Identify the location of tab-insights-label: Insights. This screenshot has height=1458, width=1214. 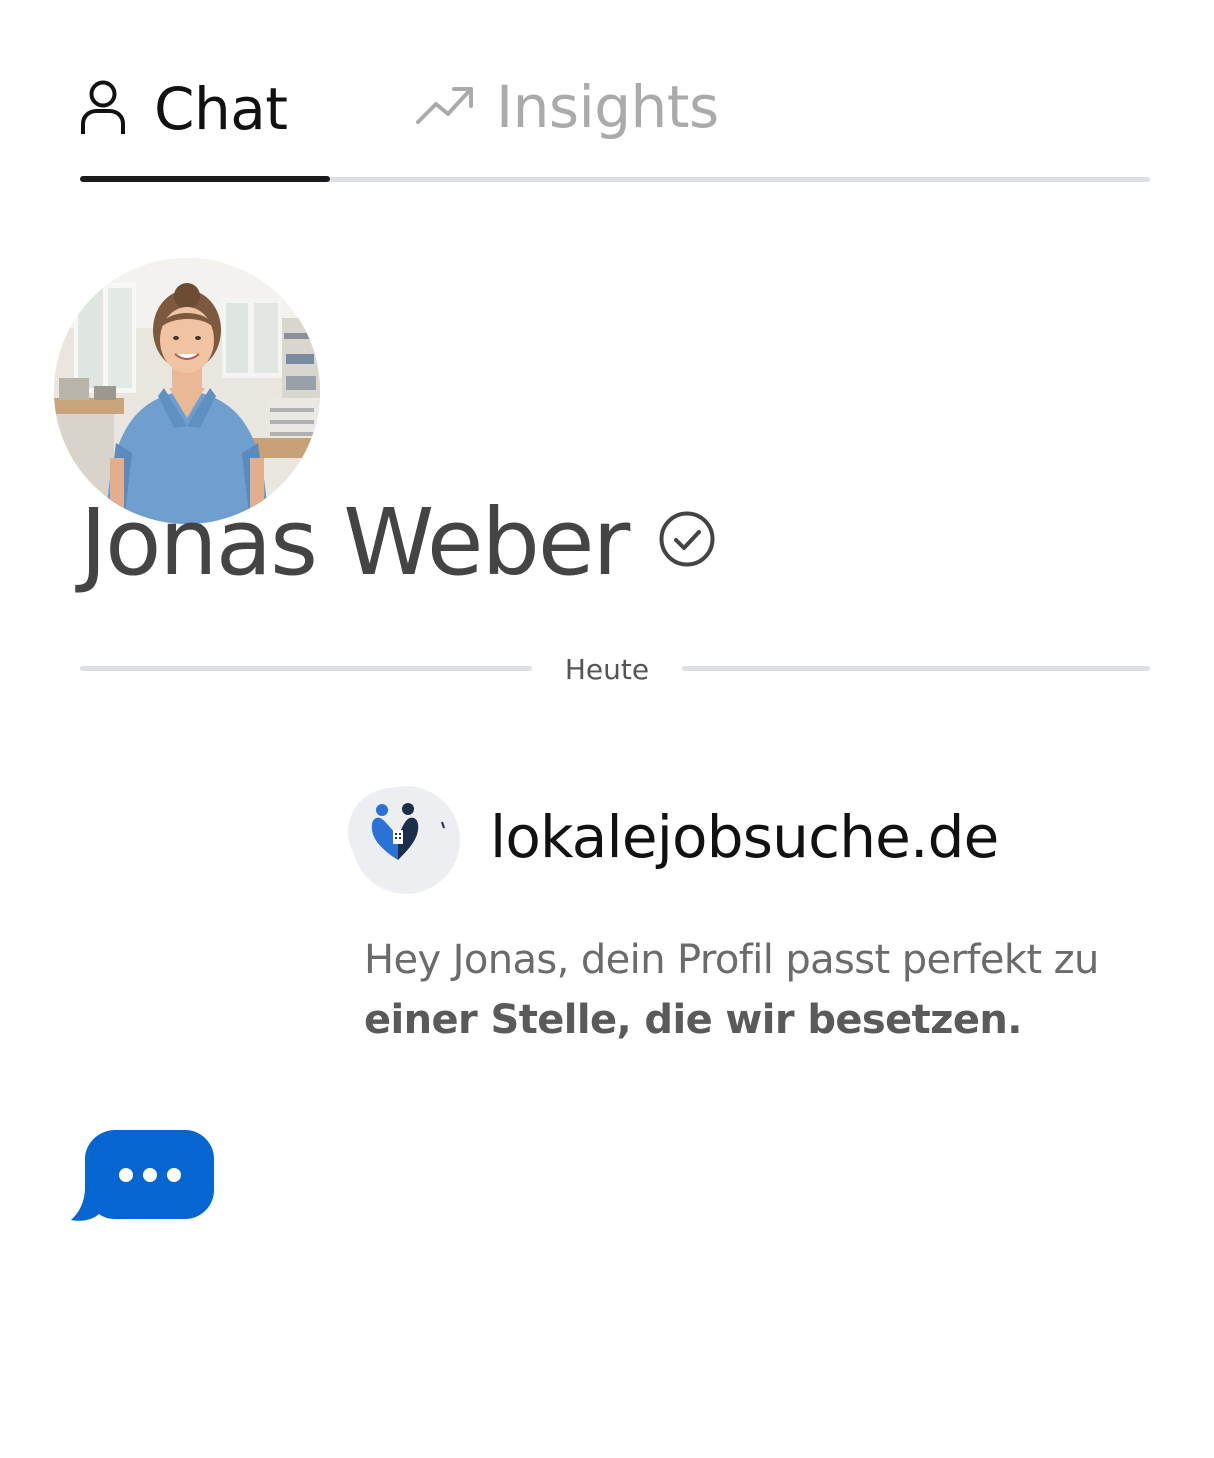
(607, 107).